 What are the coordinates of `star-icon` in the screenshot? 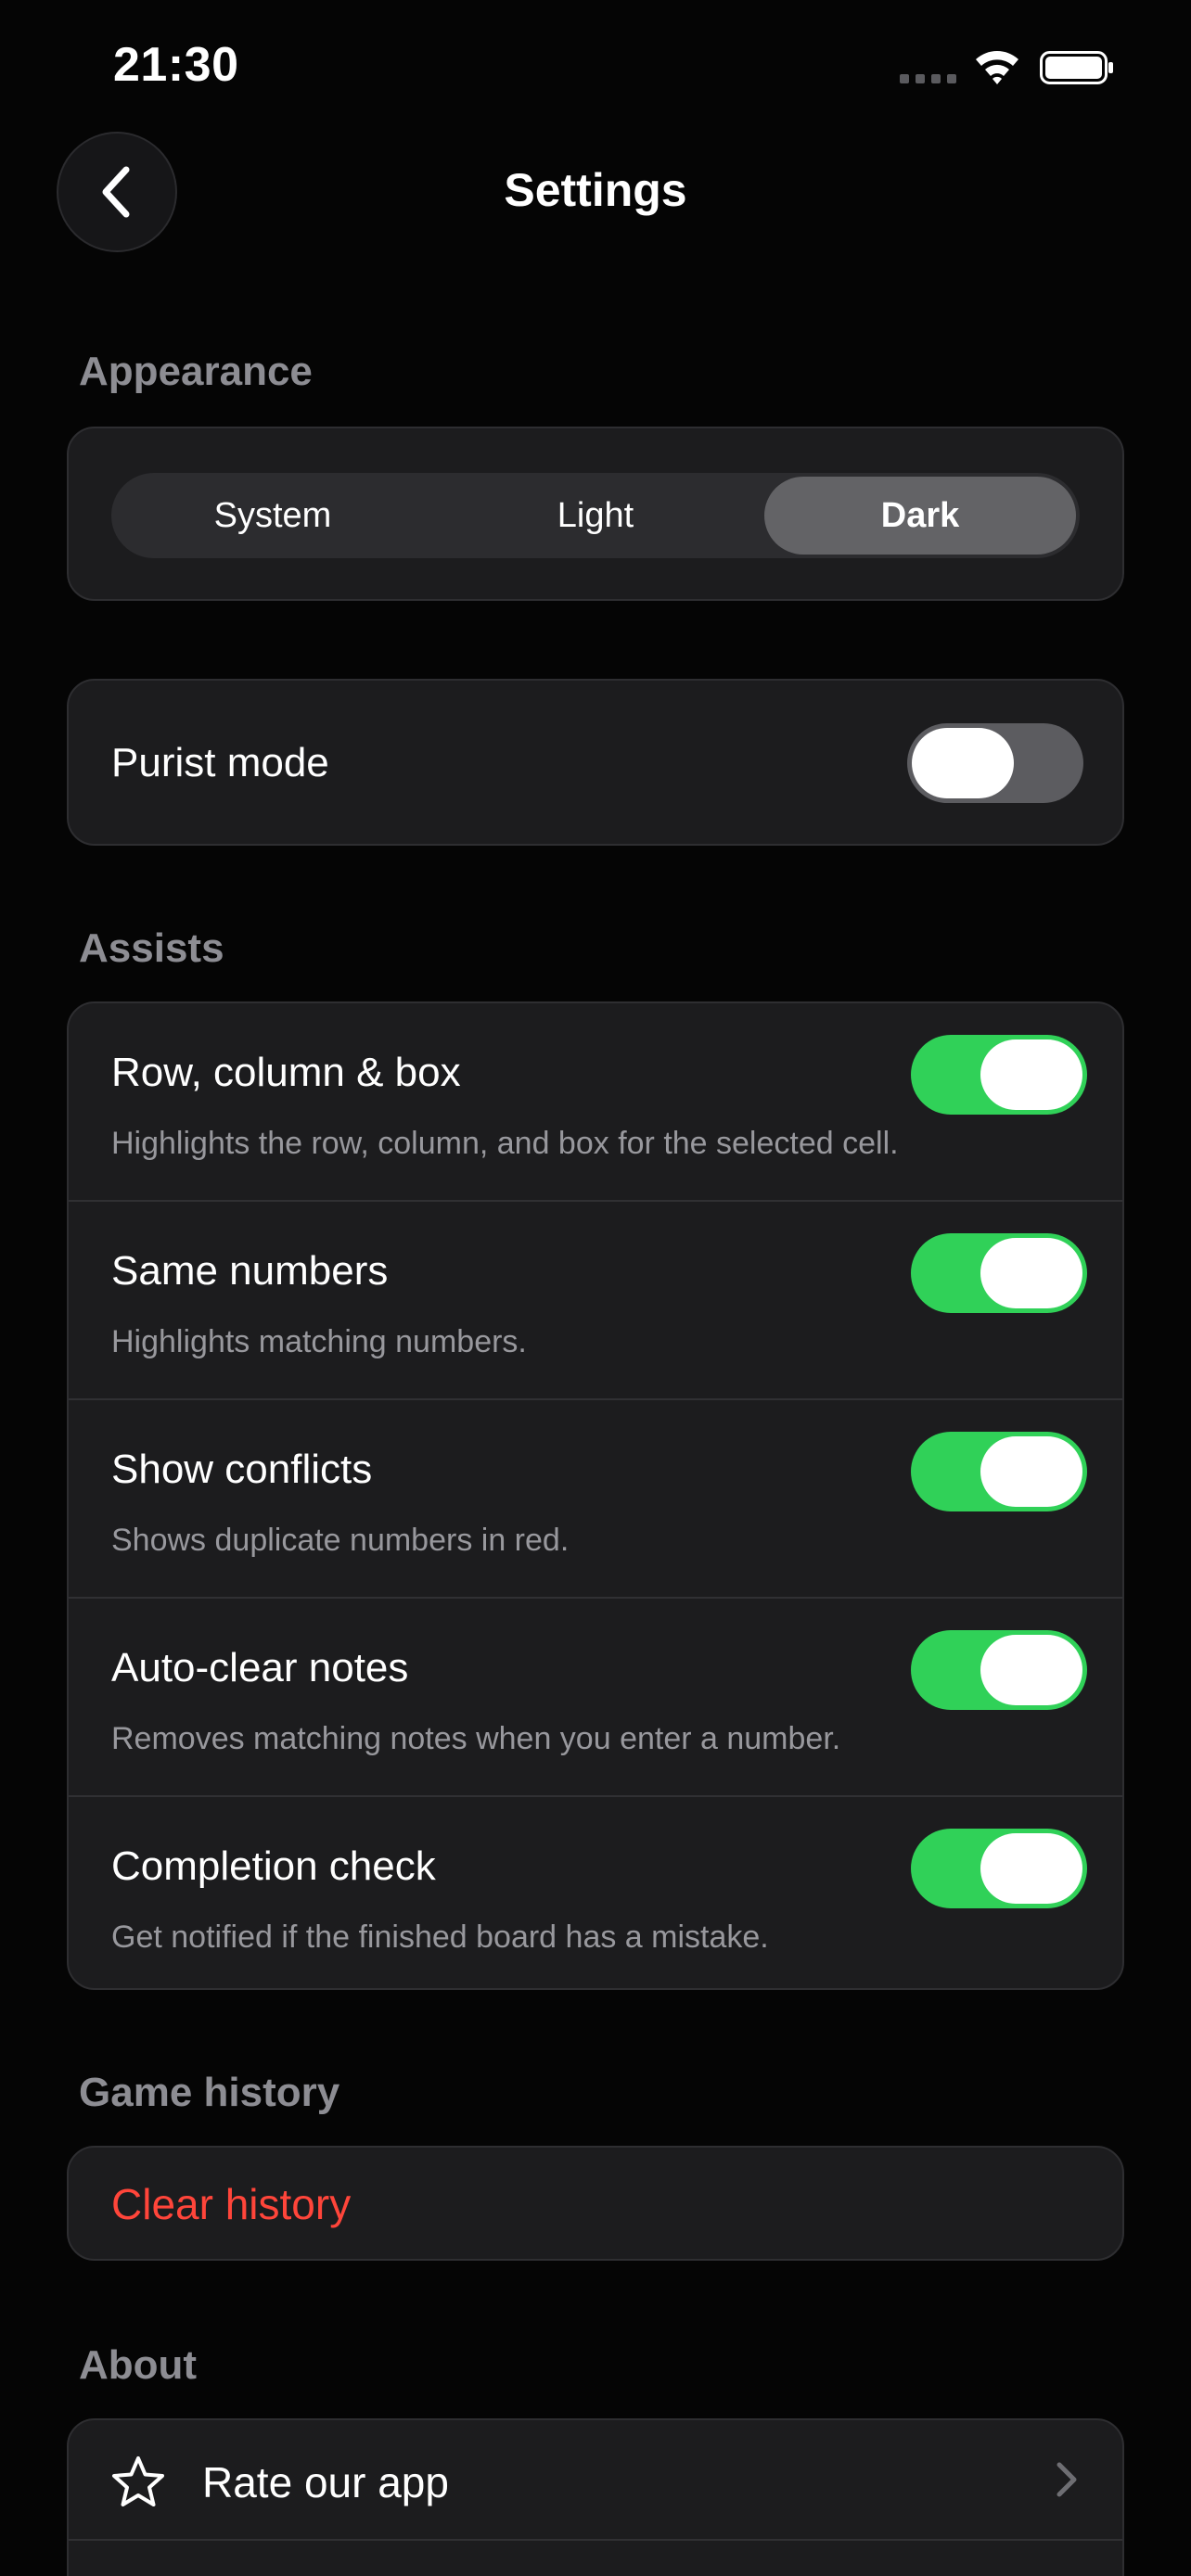 It's located at (138, 2481).